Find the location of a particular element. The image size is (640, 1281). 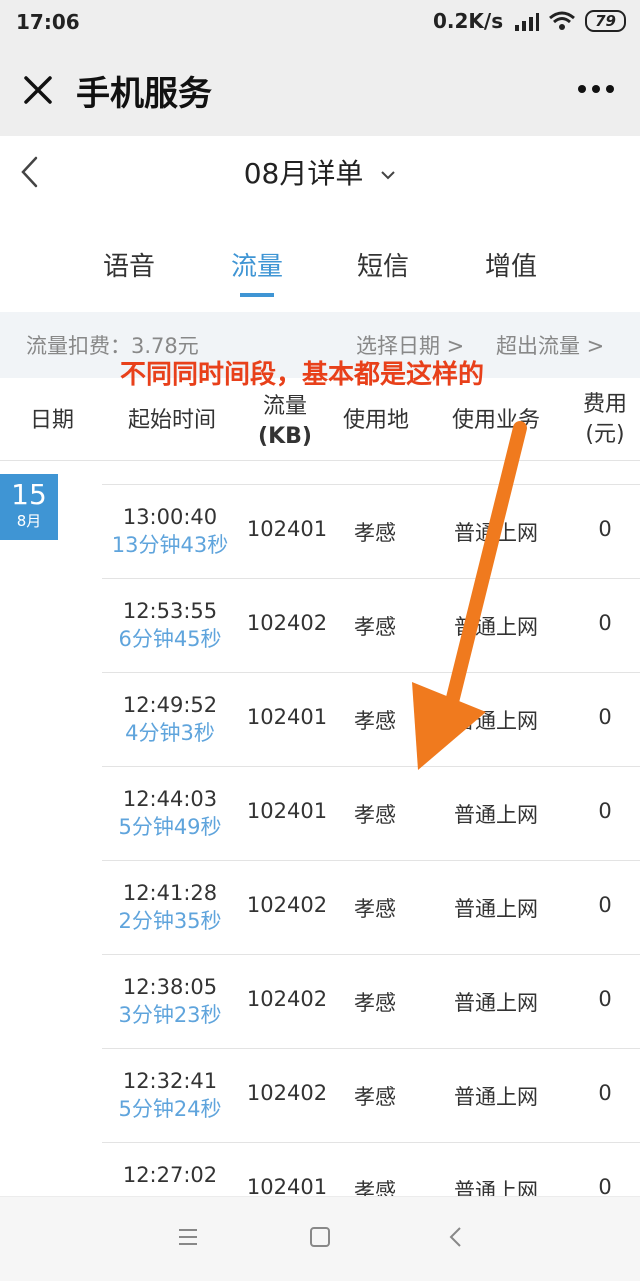

status-bar: 17:06 0.2K/s 79 is located at coordinates (320, 22).